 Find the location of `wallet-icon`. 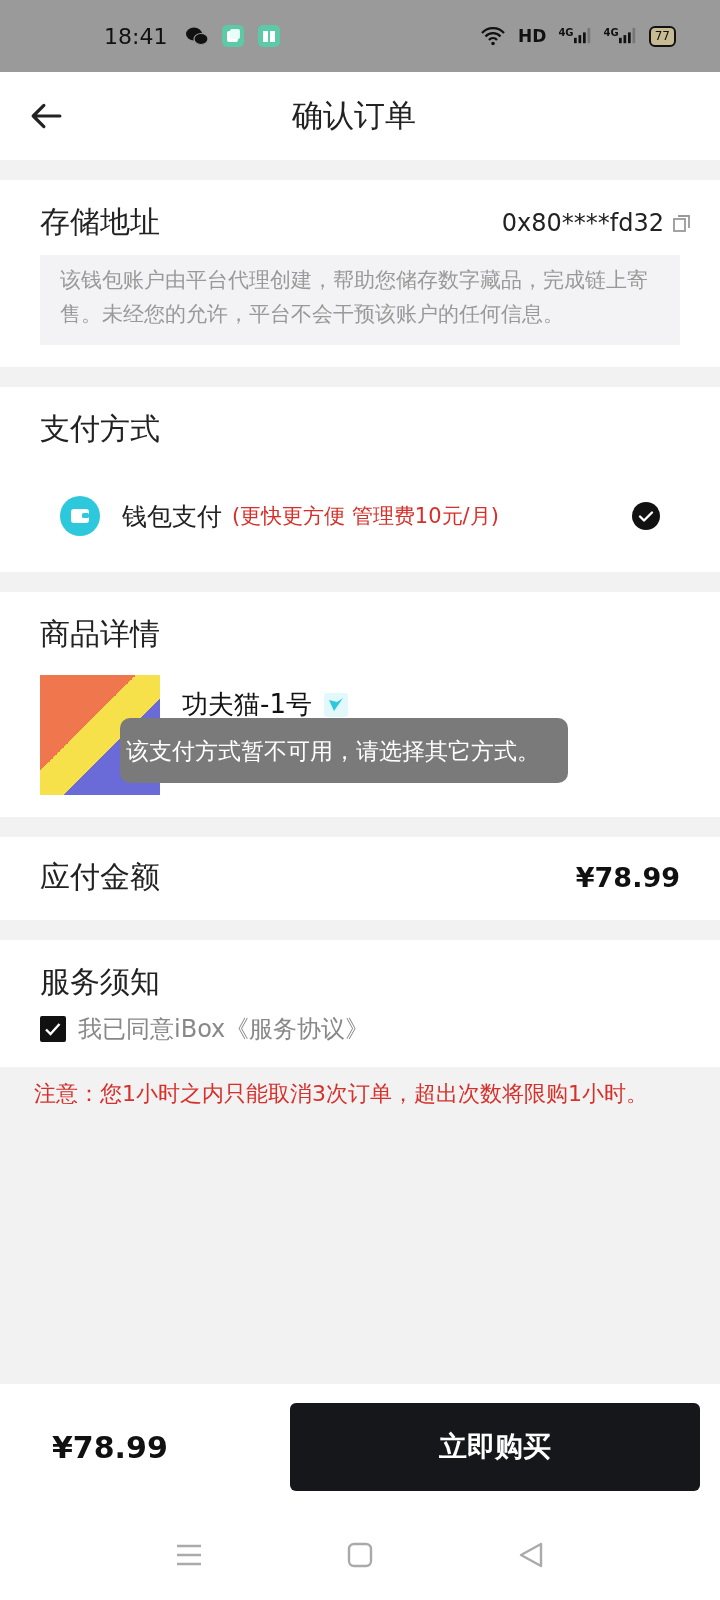

wallet-icon is located at coordinates (80, 516).